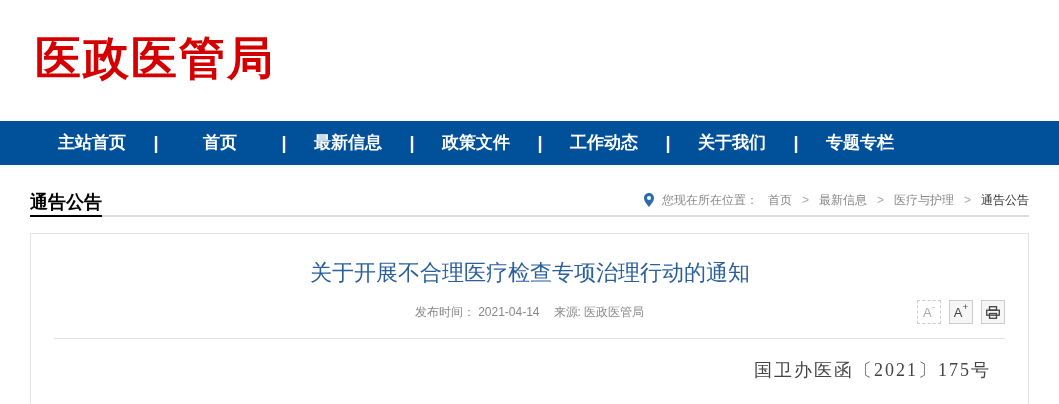  I want to click on section-title: 通告公告, so click(66, 203).